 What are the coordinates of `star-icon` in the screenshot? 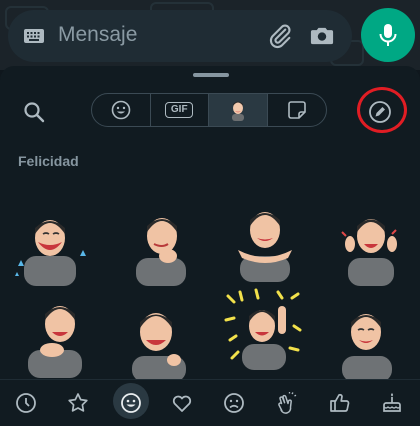 It's located at (78, 403).